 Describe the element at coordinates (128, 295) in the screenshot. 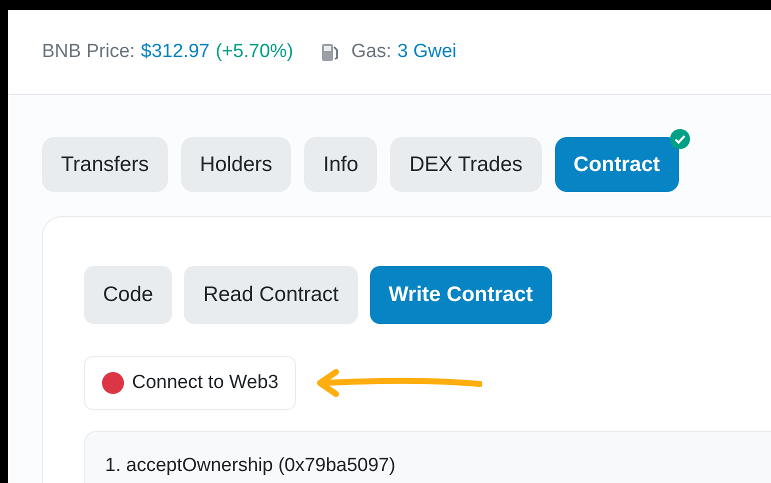

I see `subtab: Code` at that location.